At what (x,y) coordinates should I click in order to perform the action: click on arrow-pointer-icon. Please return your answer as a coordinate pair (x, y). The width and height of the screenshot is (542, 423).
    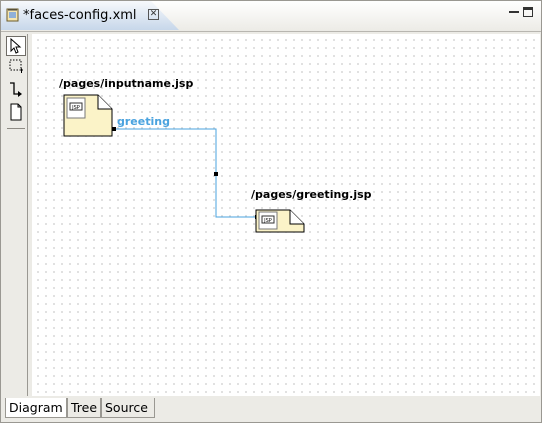
    Looking at the image, I should click on (16, 46).